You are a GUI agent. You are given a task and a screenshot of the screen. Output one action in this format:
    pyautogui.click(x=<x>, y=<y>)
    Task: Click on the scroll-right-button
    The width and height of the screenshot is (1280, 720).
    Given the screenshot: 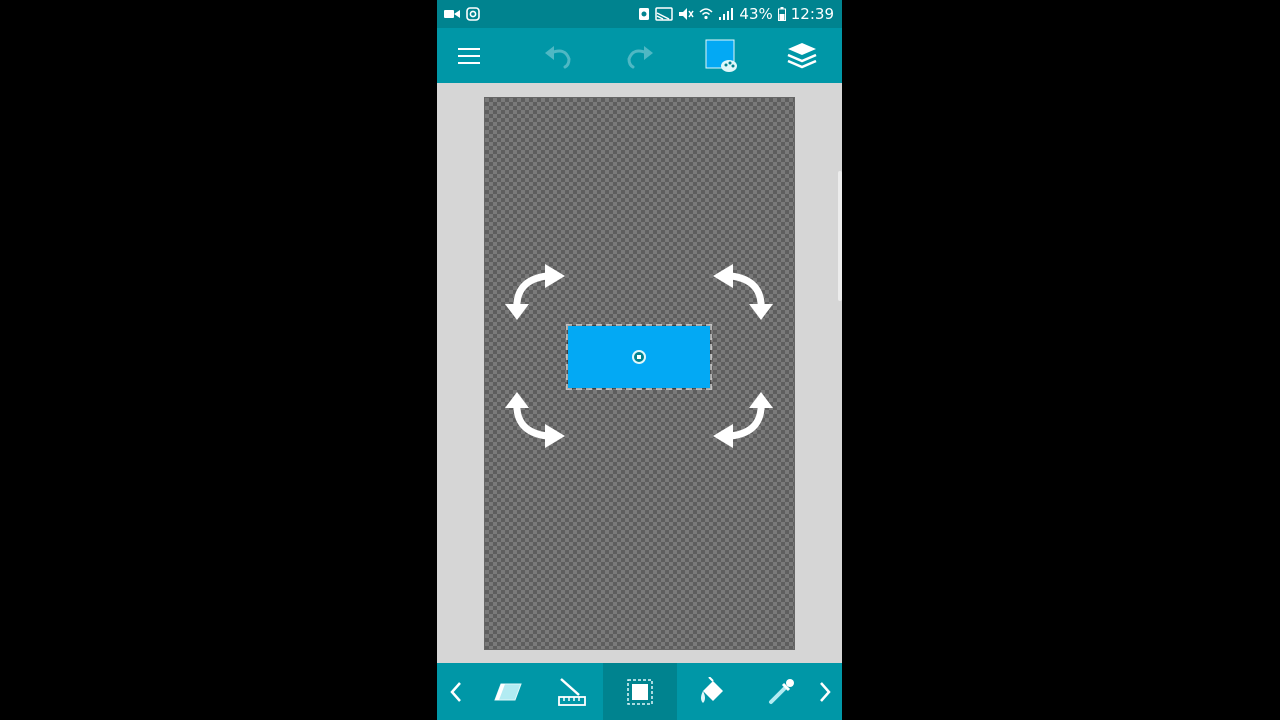 What is the action you would take?
    pyautogui.click(x=825, y=691)
    